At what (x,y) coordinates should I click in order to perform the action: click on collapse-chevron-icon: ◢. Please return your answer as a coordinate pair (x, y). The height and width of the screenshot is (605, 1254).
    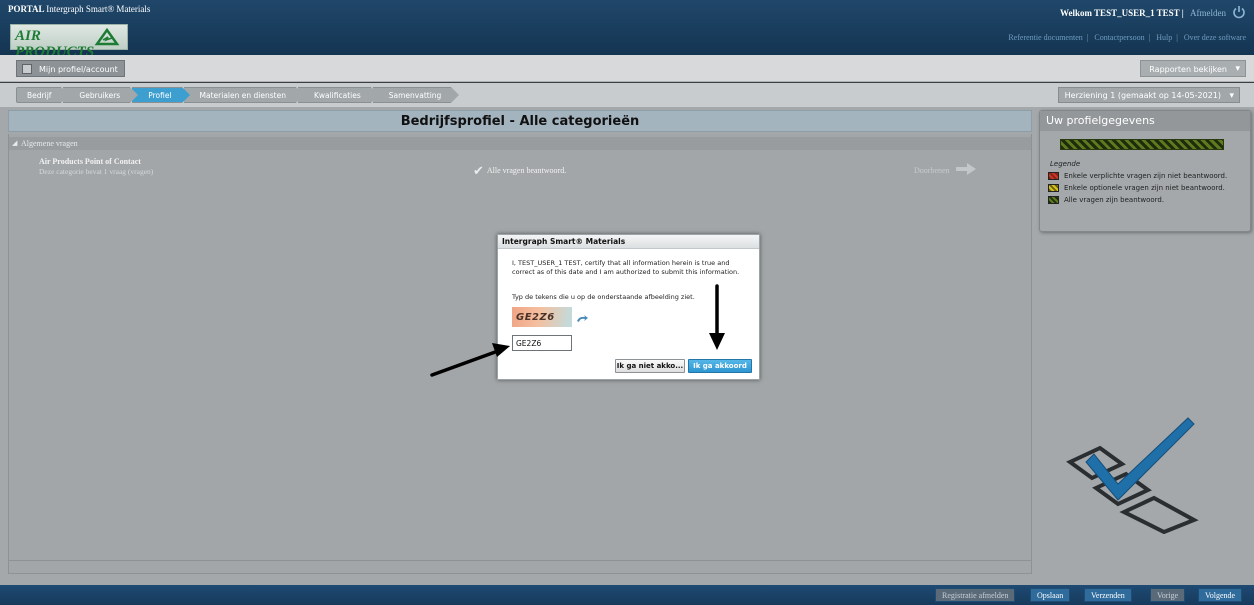
    Looking at the image, I should click on (14, 143).